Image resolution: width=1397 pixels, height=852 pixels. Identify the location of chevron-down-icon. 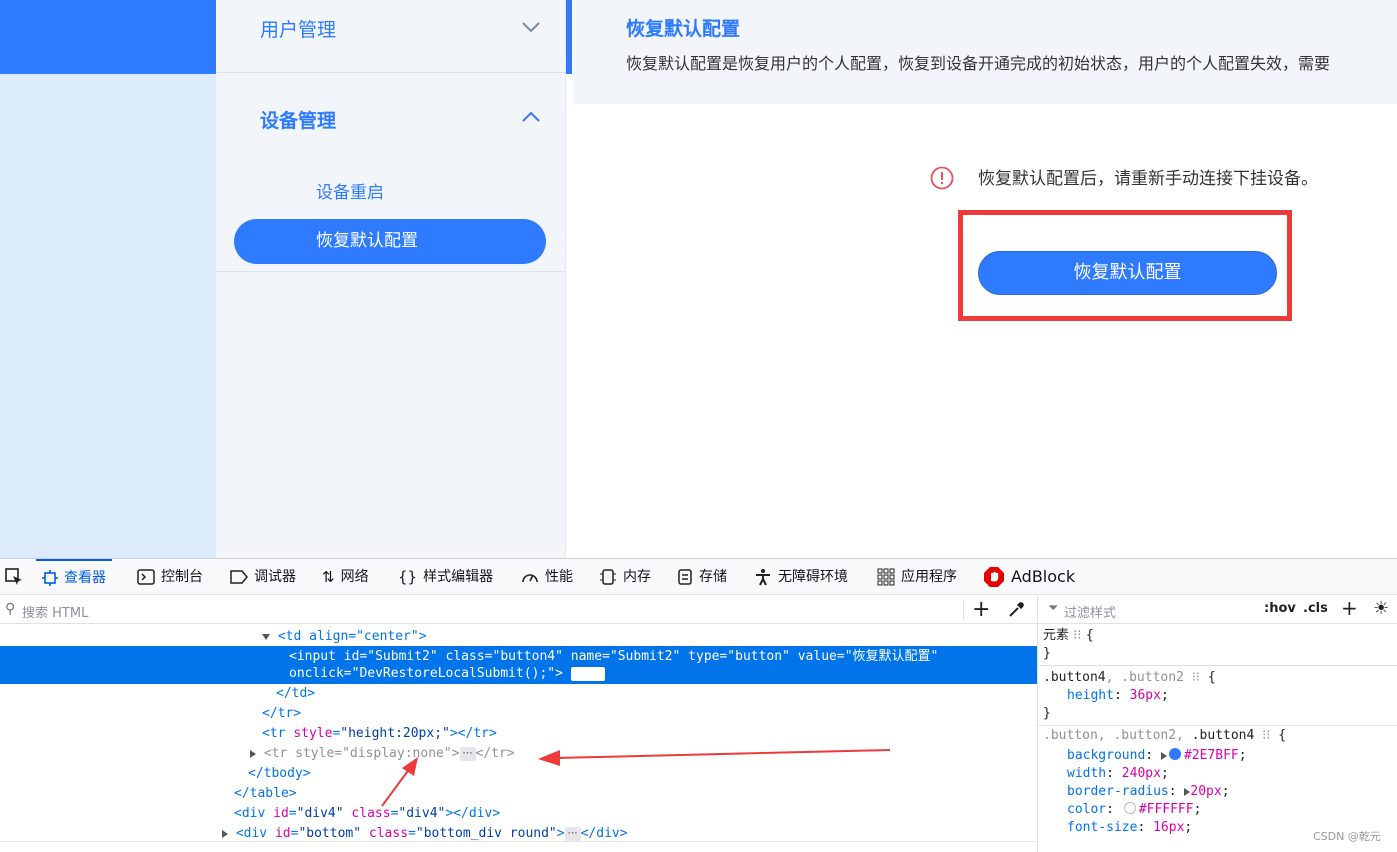
(531, 27).